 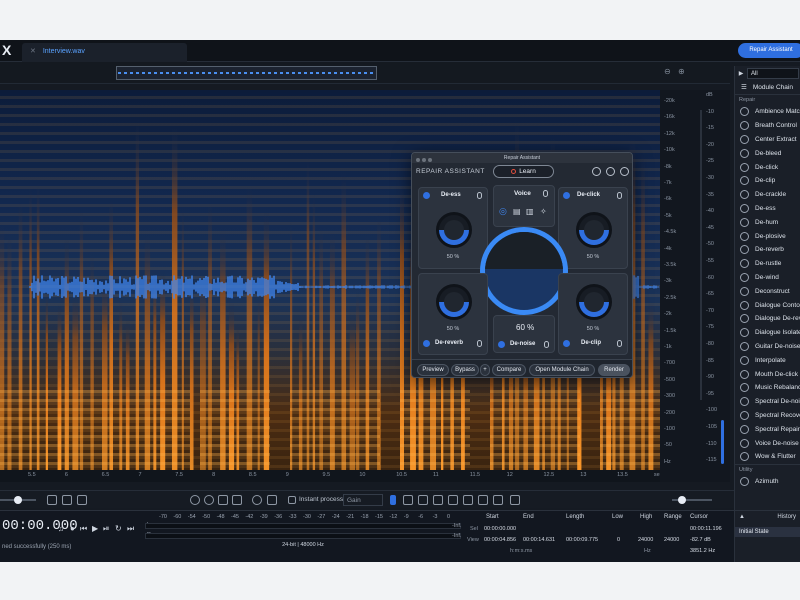 What do you see at coordinates (681, 71) in the screenshot?
I see `zoom-in-icon: ⊕` at bounding box center [681, 71].